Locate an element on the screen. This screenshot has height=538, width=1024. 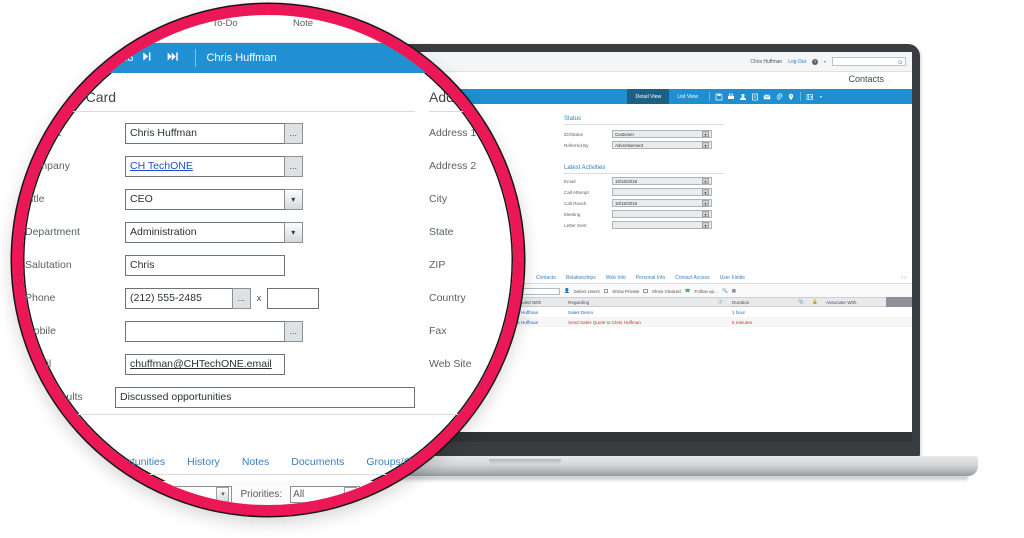
map-pin-icon is located at coordinates (791, 96).